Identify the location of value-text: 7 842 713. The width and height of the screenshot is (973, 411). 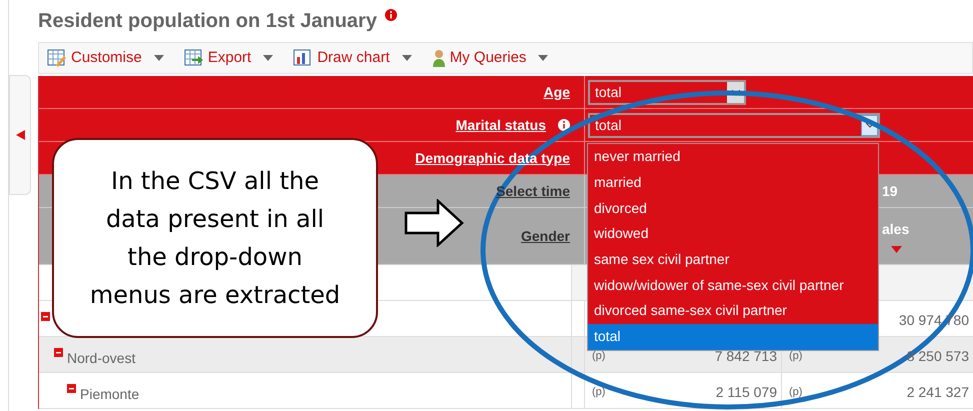
(745, 356).